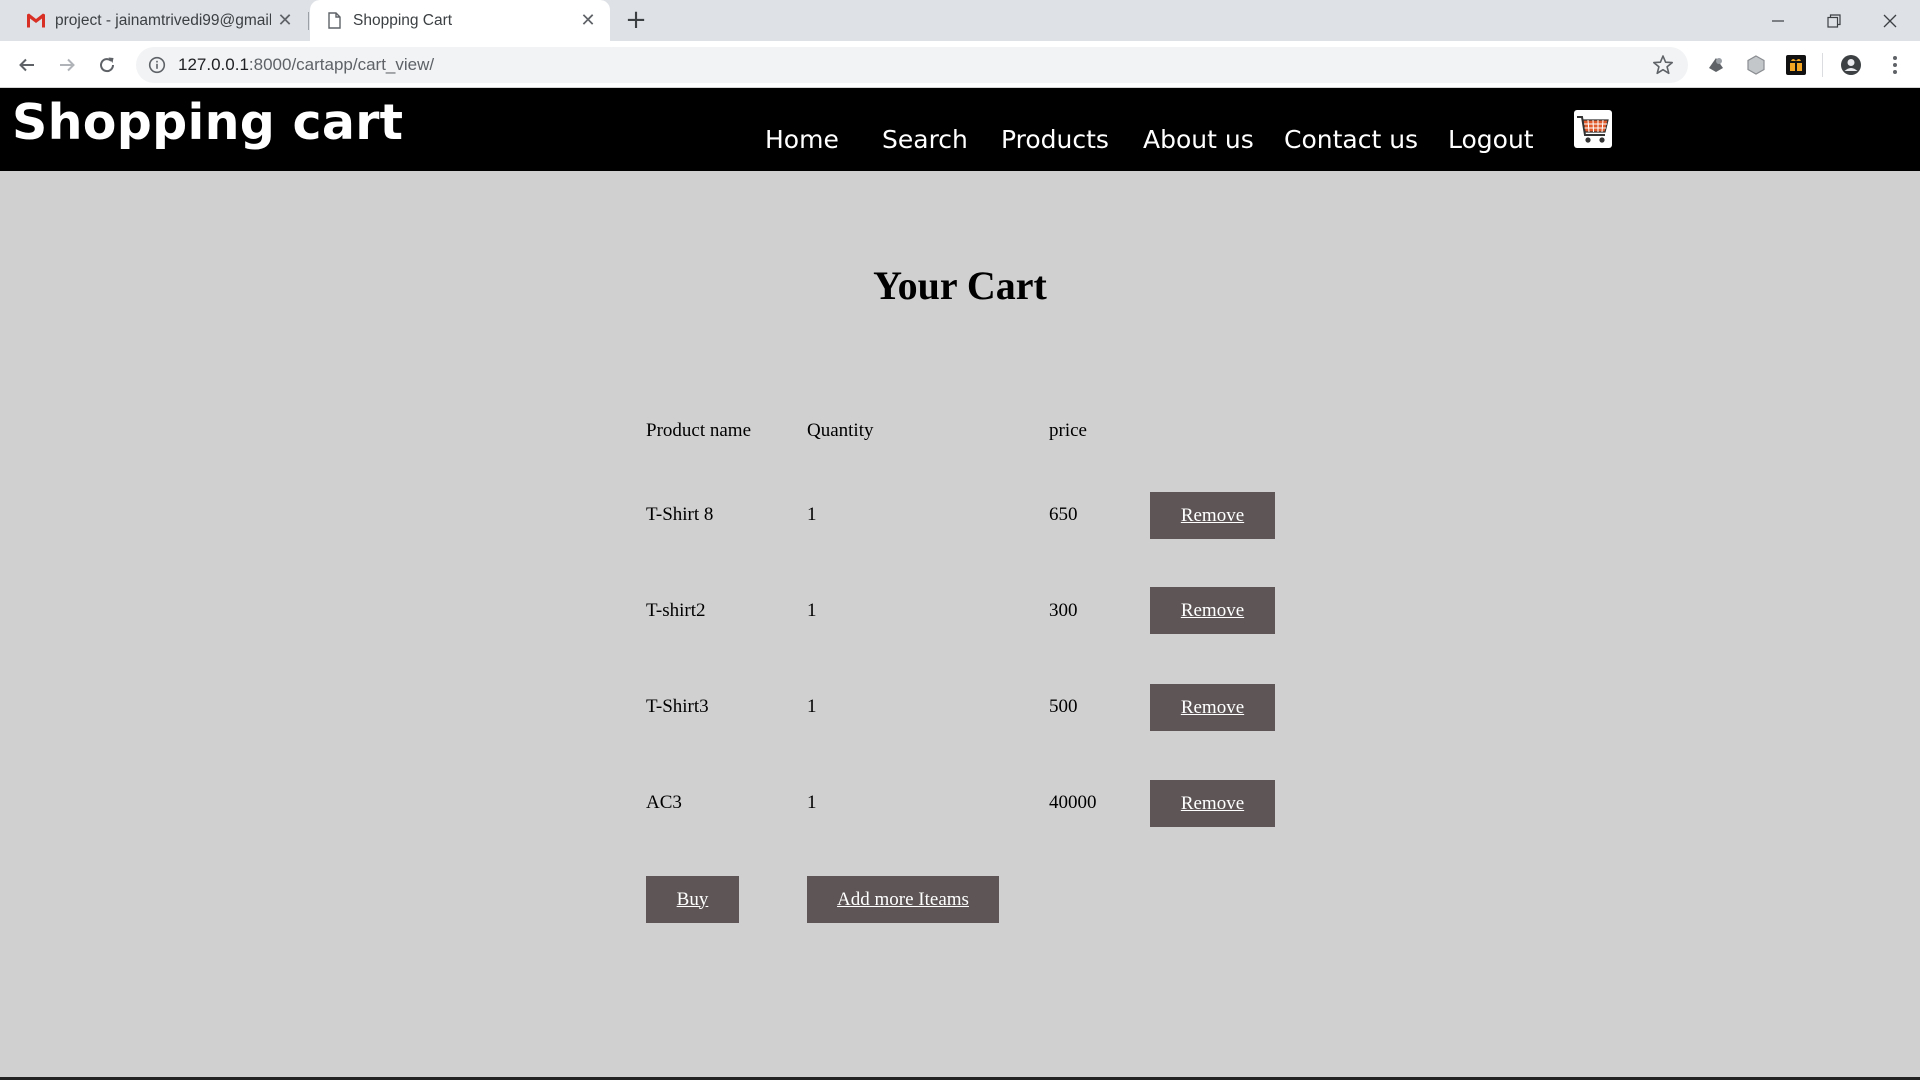 Image resolution: width=1920 pixels, height=1080 pixels. What do you see at coordinates (1796, 65) in the screenshot?
I see `gift-extension-icon` at bounding box center [1796, 65].